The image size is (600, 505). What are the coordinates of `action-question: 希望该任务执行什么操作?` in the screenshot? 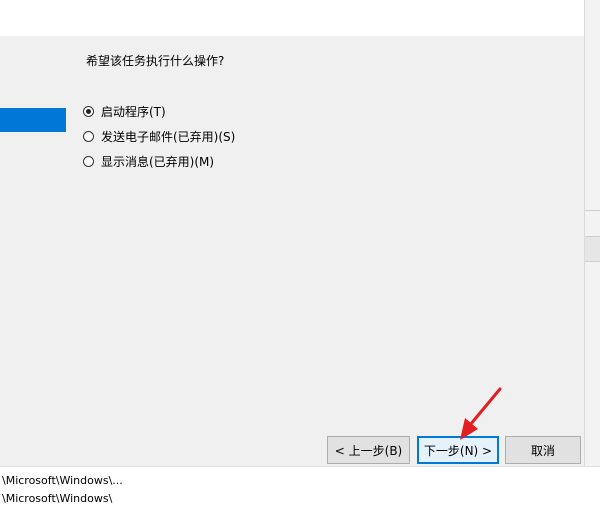 It's located at (155, 61).